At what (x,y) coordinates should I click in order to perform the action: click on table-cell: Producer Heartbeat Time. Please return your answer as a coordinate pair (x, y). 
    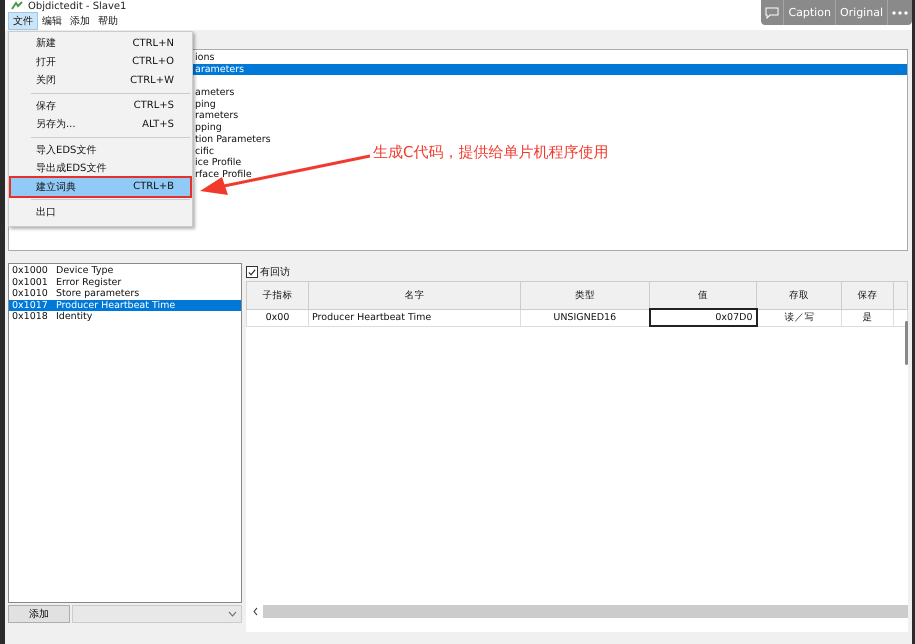
    Looking at the image, I should click on (414, 317).